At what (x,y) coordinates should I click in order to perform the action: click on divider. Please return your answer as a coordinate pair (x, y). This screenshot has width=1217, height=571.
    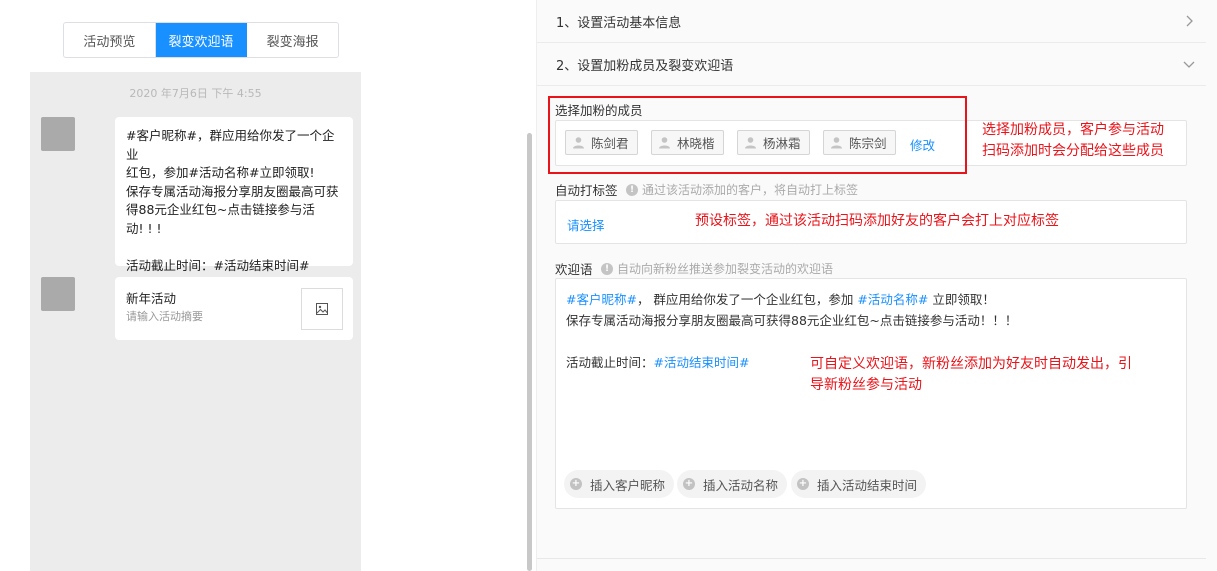
    Looking at the image, I should click on (871, 558).